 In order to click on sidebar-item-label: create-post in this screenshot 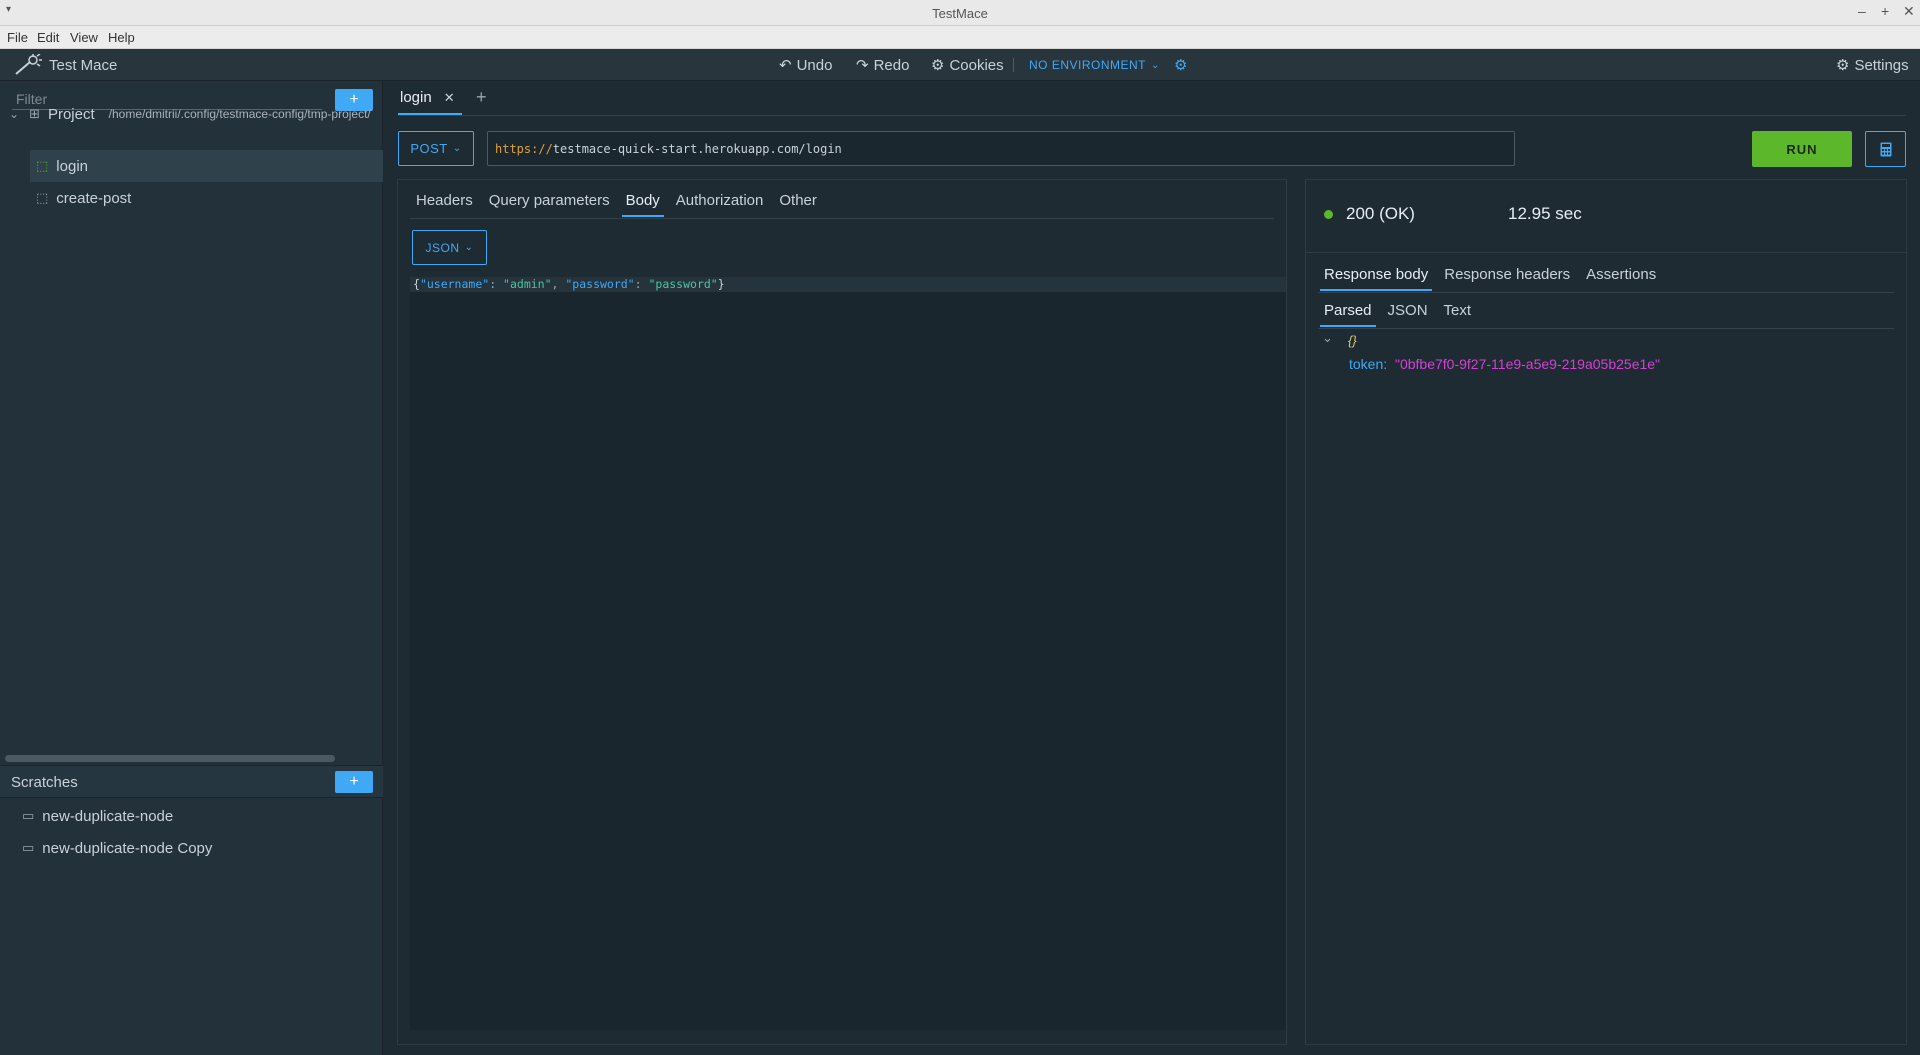, I will do `click(94, 198)`.